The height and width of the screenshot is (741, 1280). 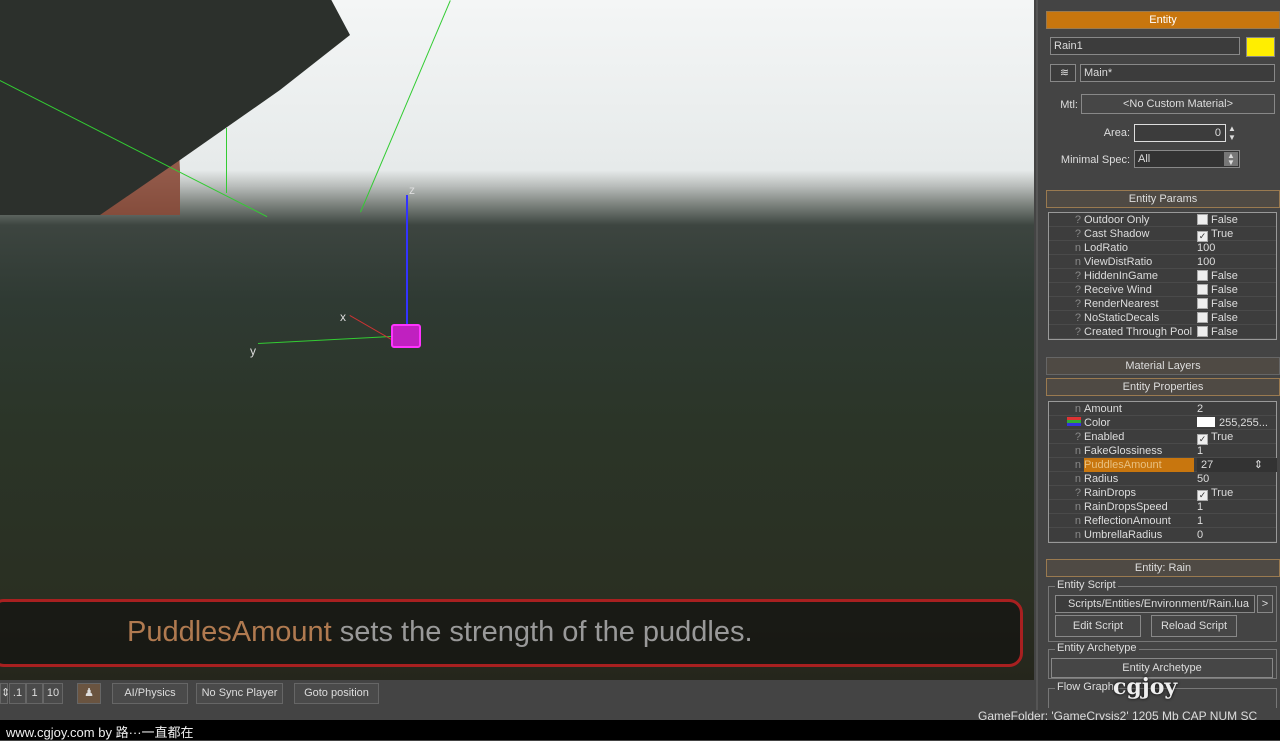 What do you see at coordinates (1187, 159) in the screenshot?
I see `minspec-select: All ▲ ▼` at bounding box center [1187, 159].